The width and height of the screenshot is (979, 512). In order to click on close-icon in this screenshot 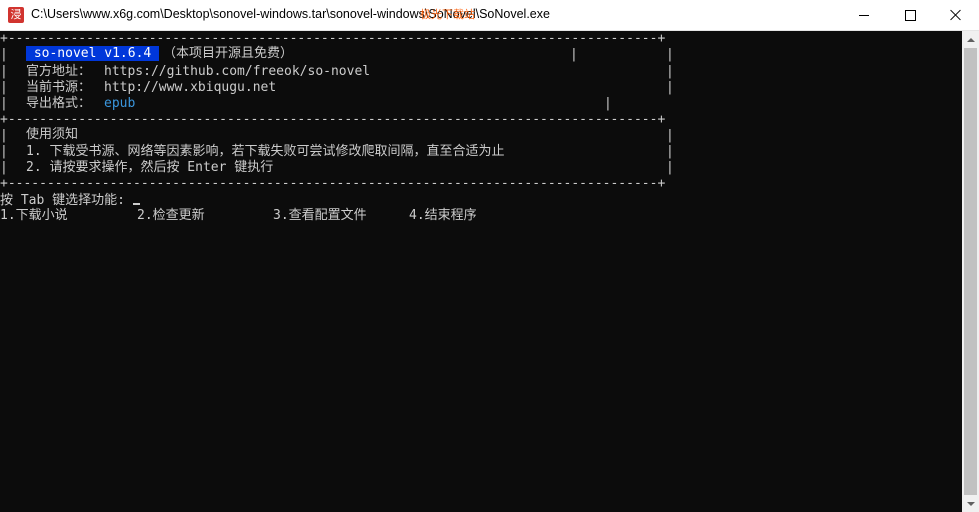, I will do `click(956, 15)`.